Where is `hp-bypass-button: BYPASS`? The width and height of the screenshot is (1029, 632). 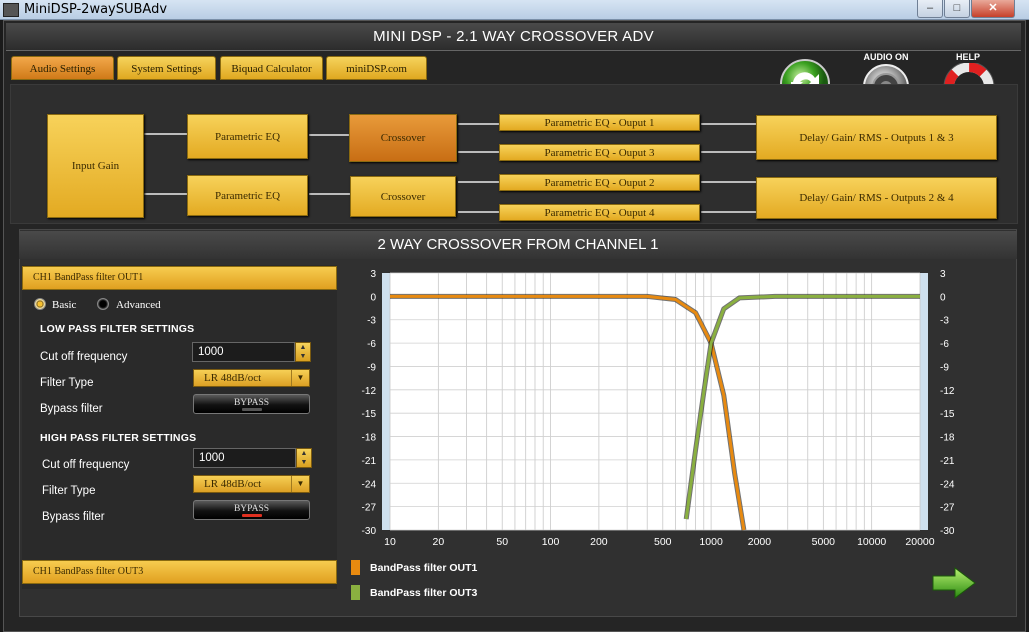
hp-bypass-button: BYPASS is located at coordinates (251, 510).